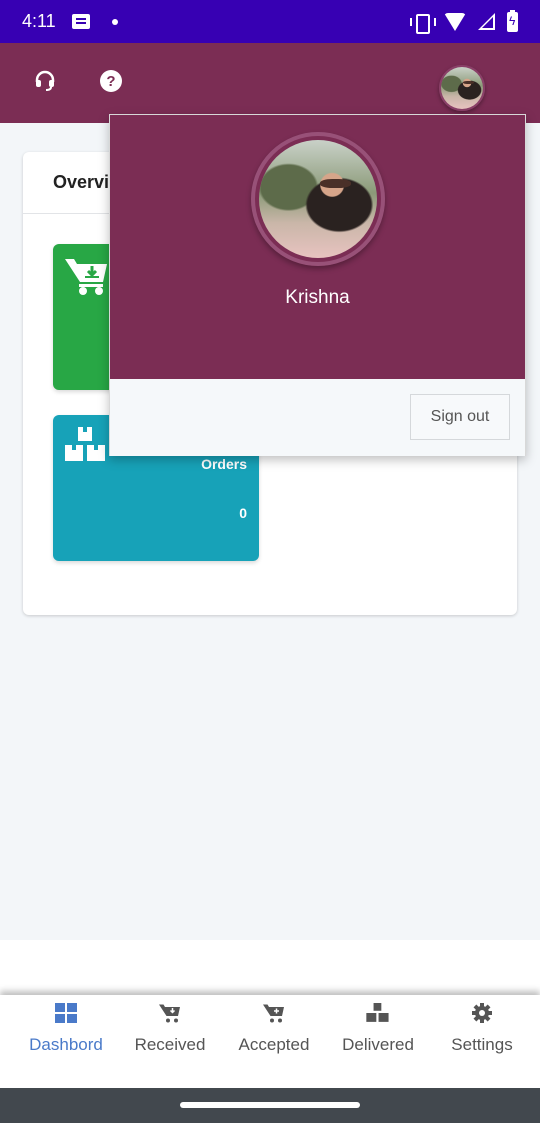 Image resolution: width=540 pixels, height=1123 pixels. Describe the element at coordinates (455, 21) in the screenshot. I see `wifi-icon` at that location.